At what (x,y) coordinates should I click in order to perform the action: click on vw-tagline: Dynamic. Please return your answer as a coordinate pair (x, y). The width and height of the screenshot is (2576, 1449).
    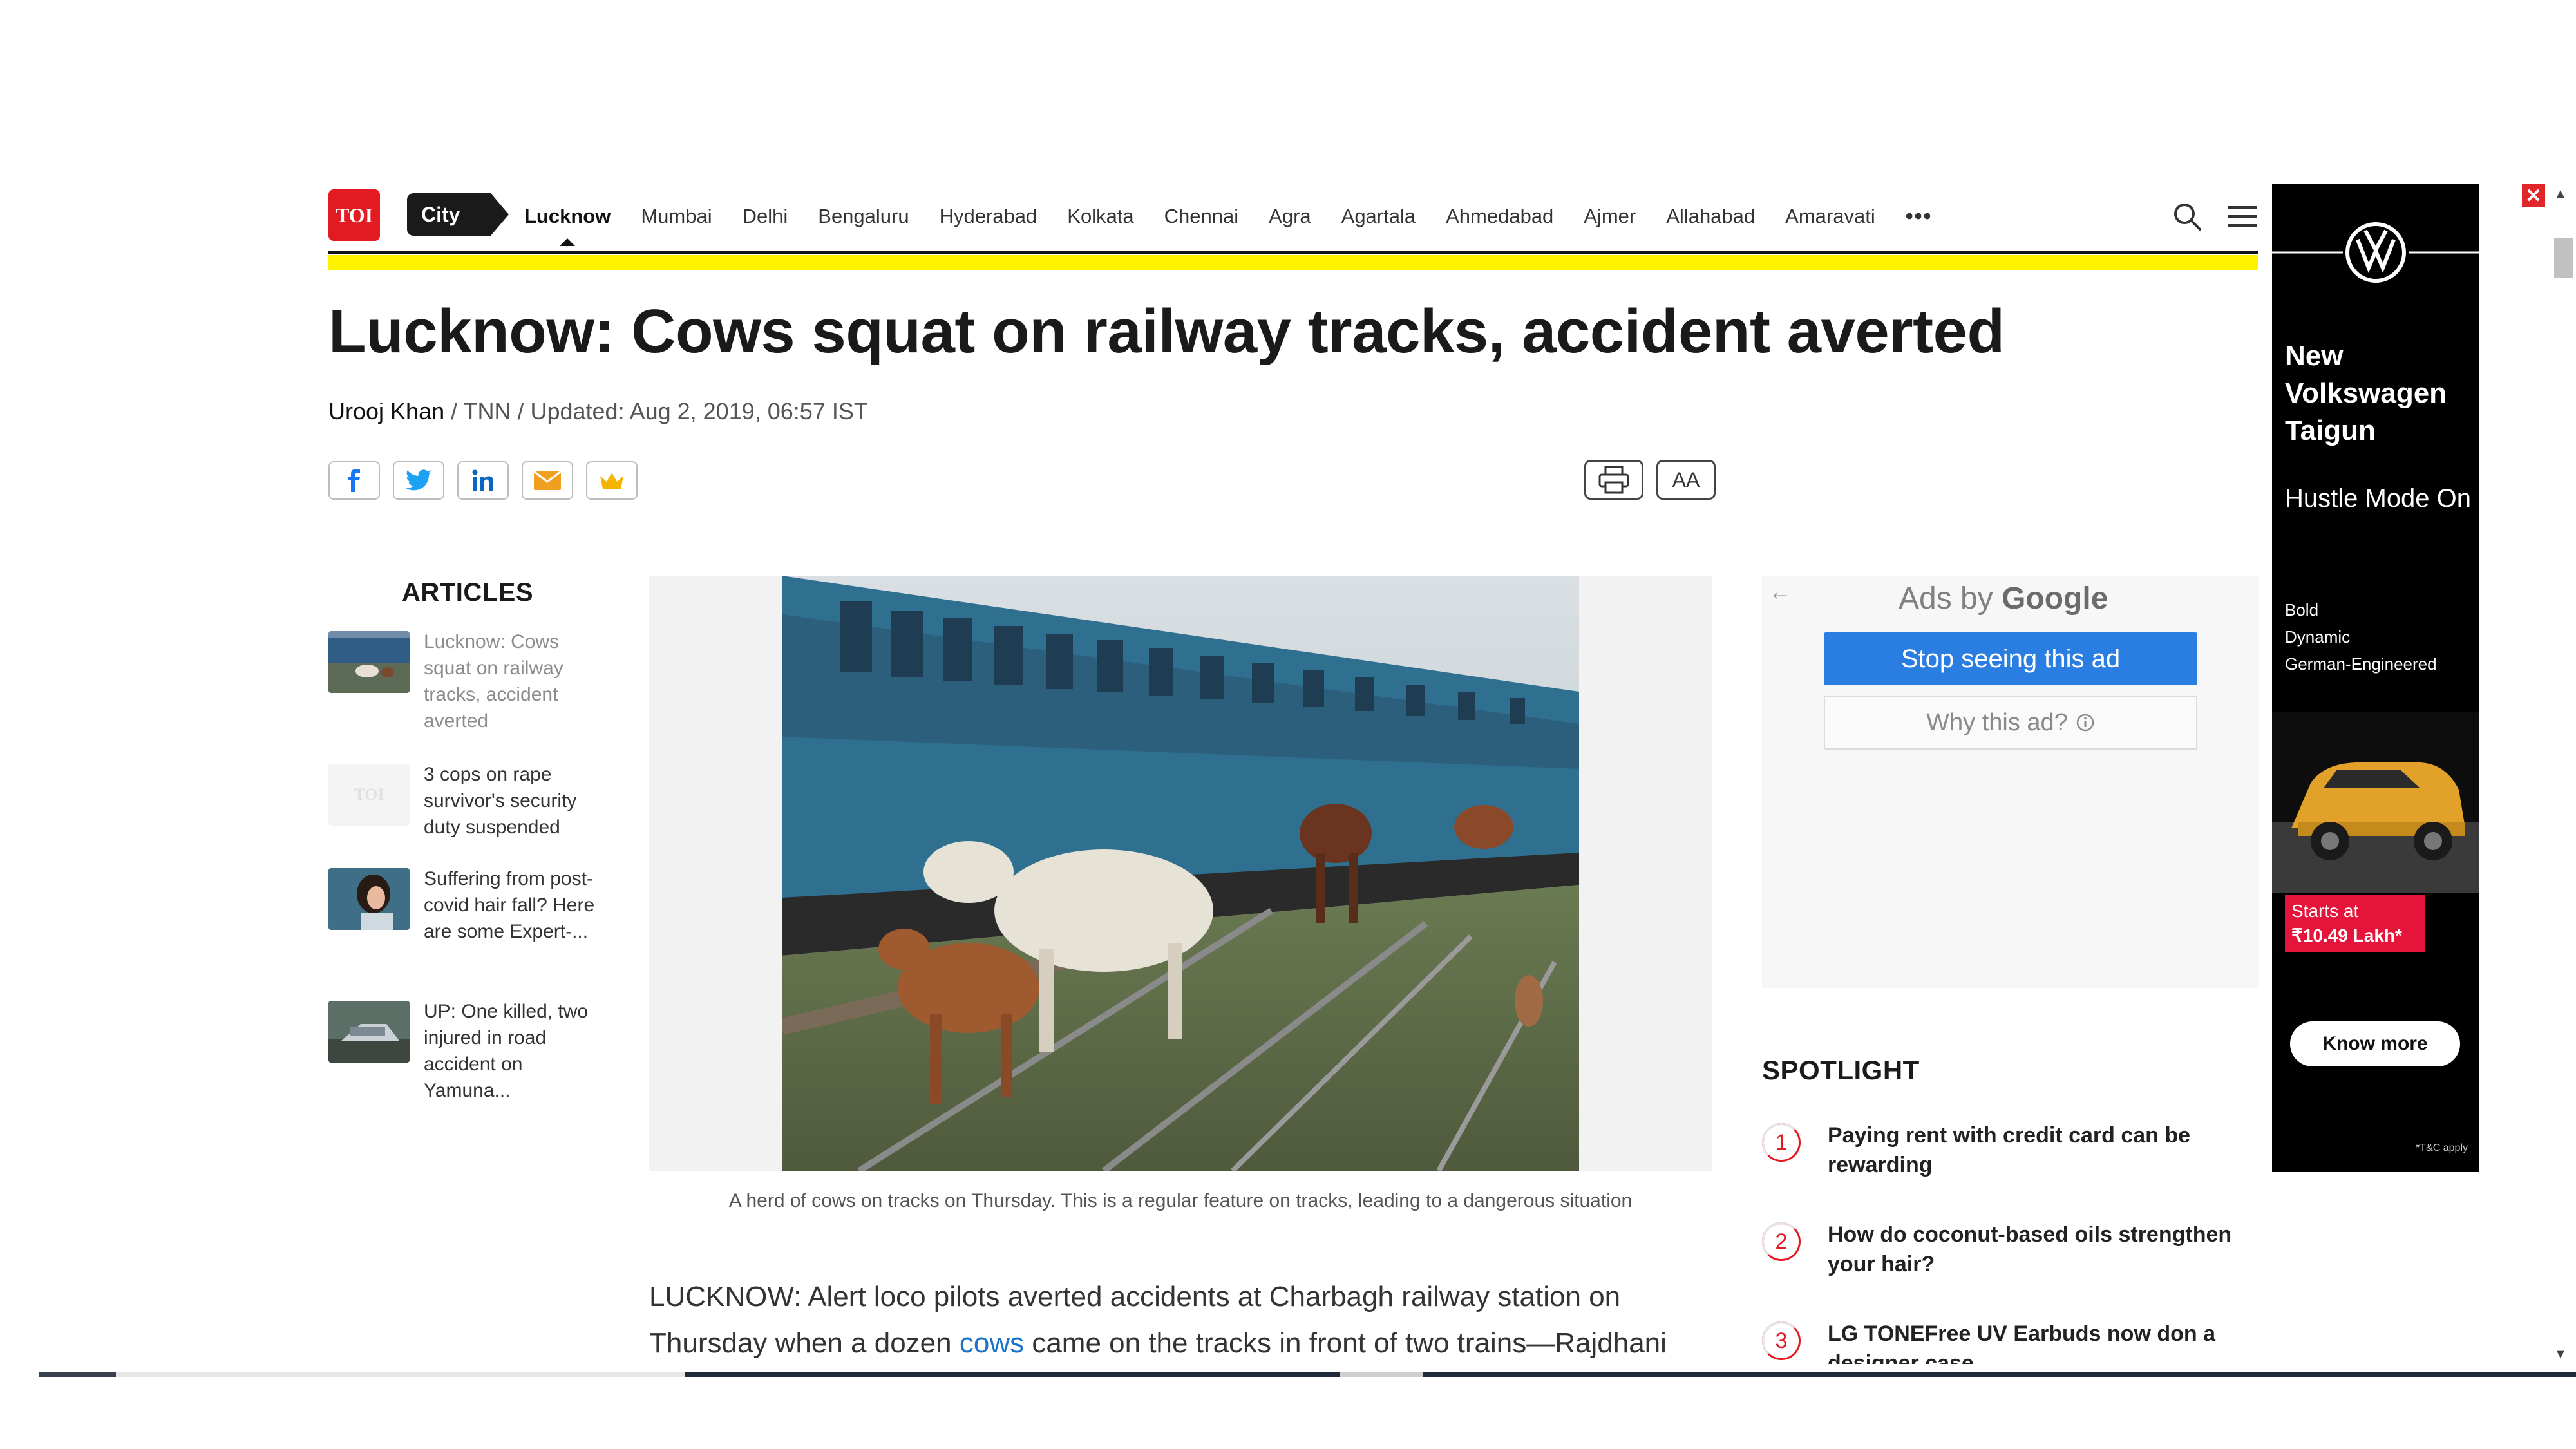
    Looking at the image, I should click on (2318, 637).